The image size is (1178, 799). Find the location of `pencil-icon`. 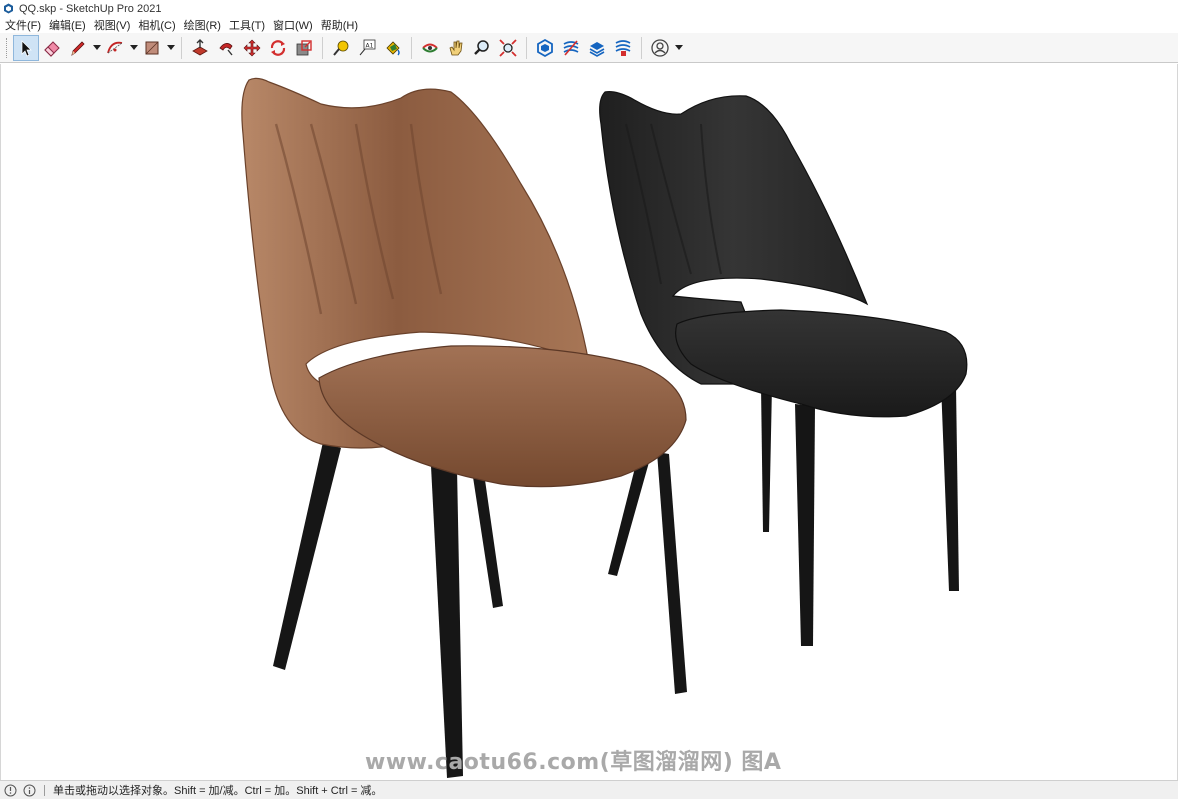

pencil-icon is located at coordinates (78, 48).